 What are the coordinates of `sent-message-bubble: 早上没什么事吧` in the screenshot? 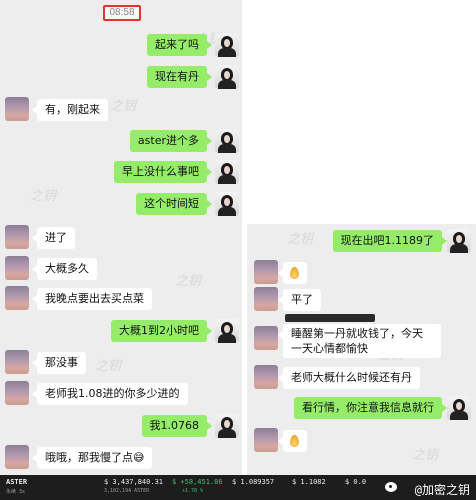 It's located at (163, 172).